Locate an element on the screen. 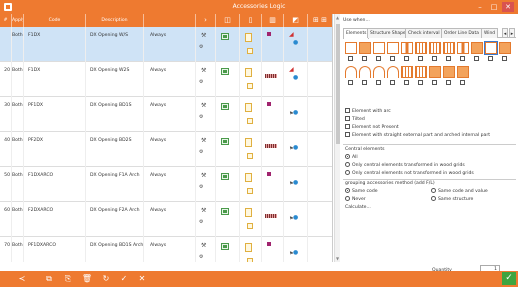  shape-panel3-icon is located at coordinates (449, 72).